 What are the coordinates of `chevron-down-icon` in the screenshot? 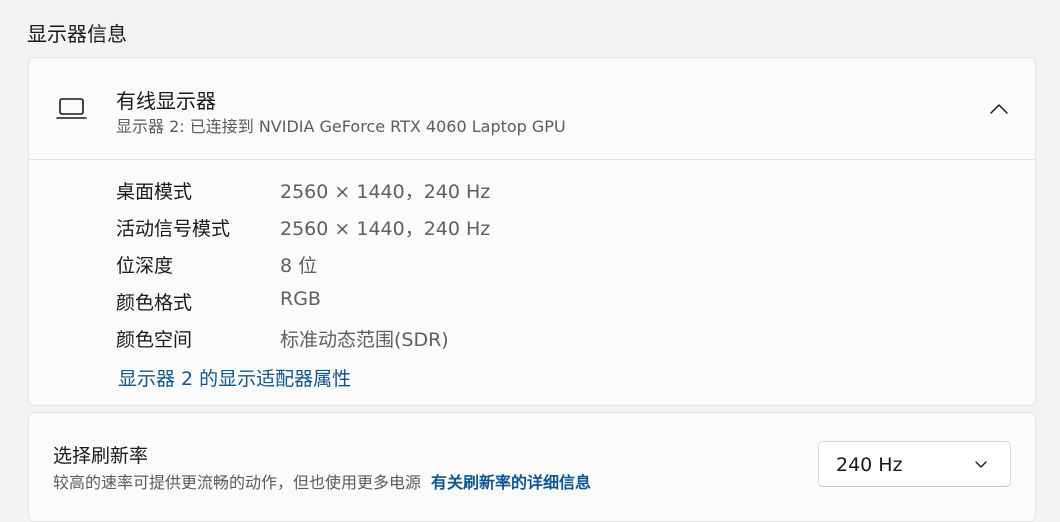 It's located at (981, 464).